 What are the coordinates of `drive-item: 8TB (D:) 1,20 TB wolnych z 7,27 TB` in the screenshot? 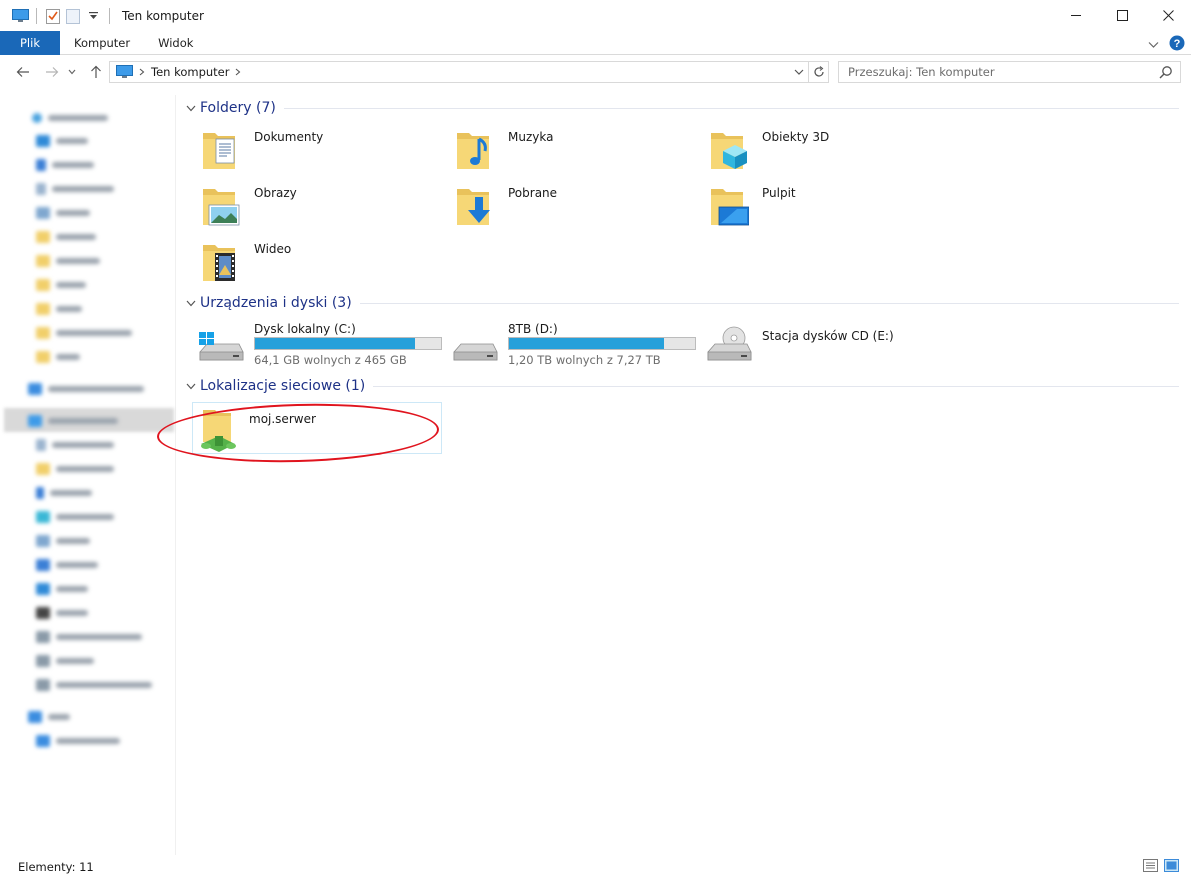 It's located at (576, 347).